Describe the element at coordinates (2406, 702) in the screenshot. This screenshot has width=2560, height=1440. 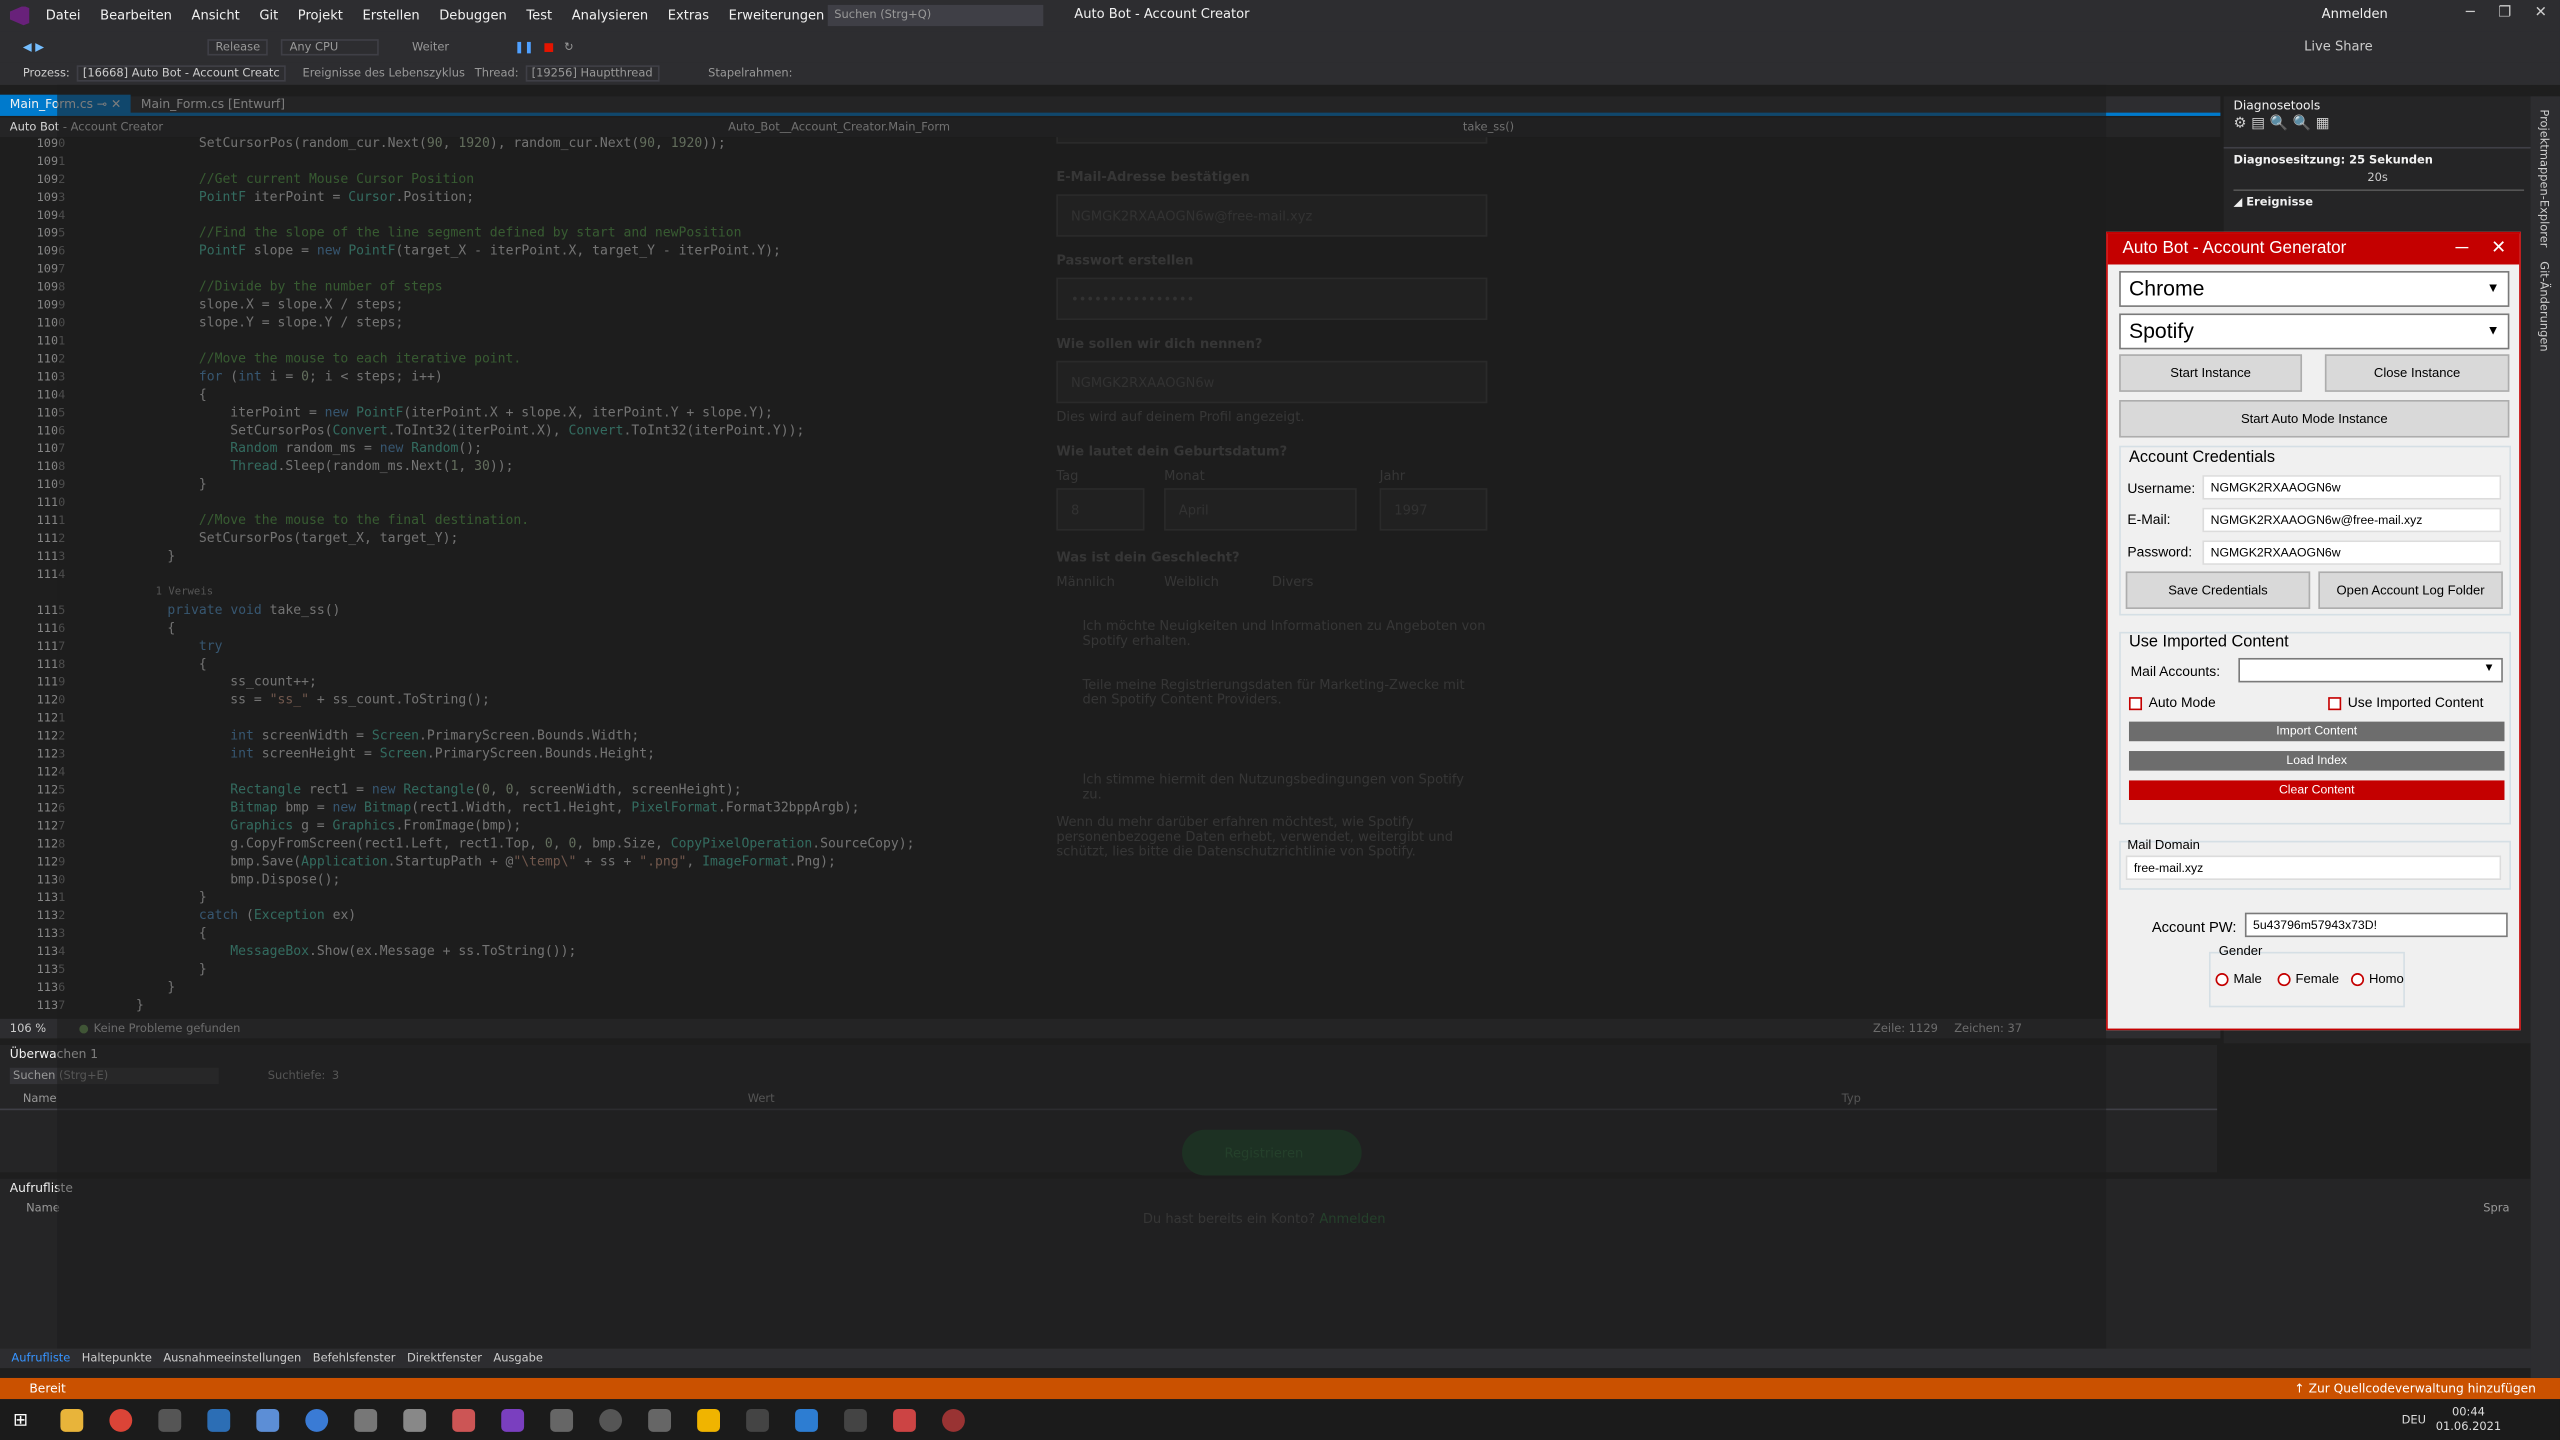
I see `use-imported-checkbox: Use Imported Content` at that location.